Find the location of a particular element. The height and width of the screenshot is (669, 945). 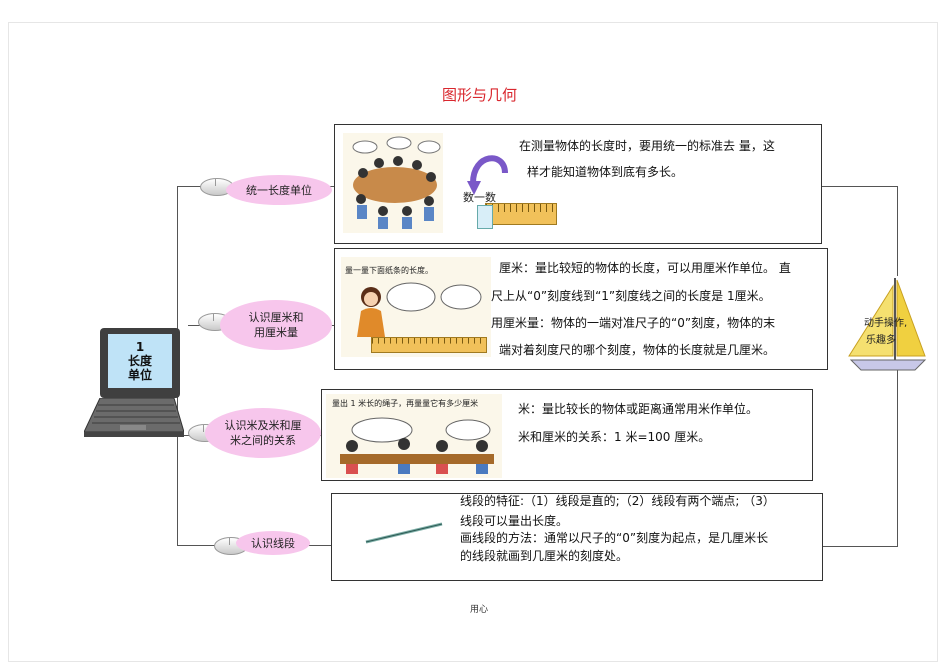

box4-line4: 的线段就画到几厘米的刻度处。 is located at coordinates (544, 556).